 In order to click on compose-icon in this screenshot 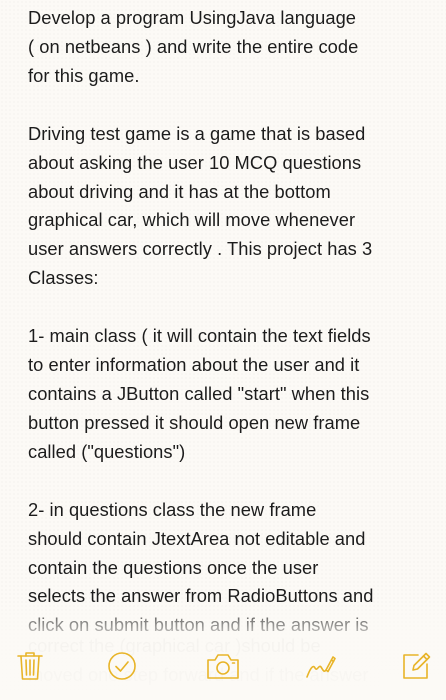, I will do `click(417, 665)`.